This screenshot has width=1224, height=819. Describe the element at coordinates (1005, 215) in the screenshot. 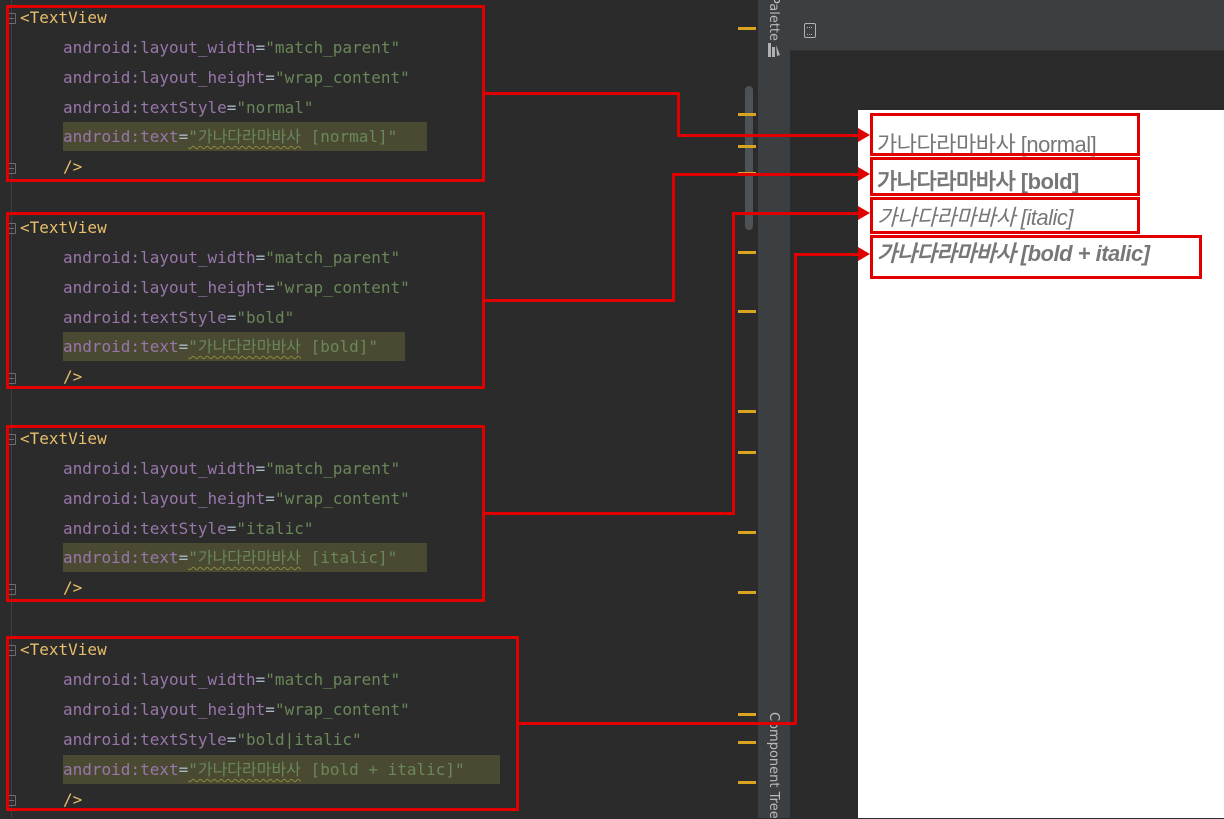

I see `annotation-box-italic-preview` at that location.